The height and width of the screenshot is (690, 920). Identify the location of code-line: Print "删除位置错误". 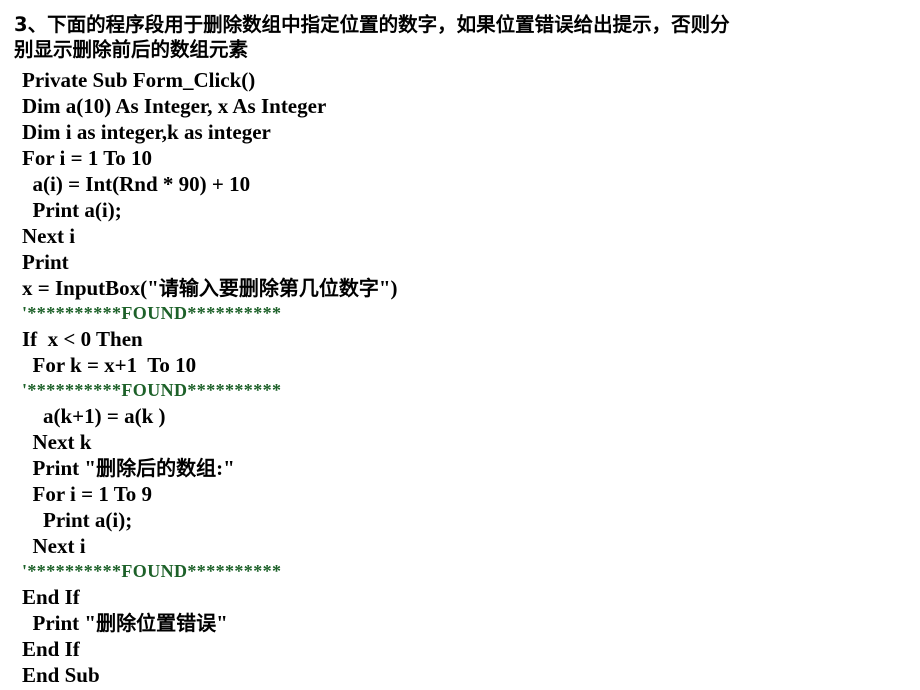
(125, 623).